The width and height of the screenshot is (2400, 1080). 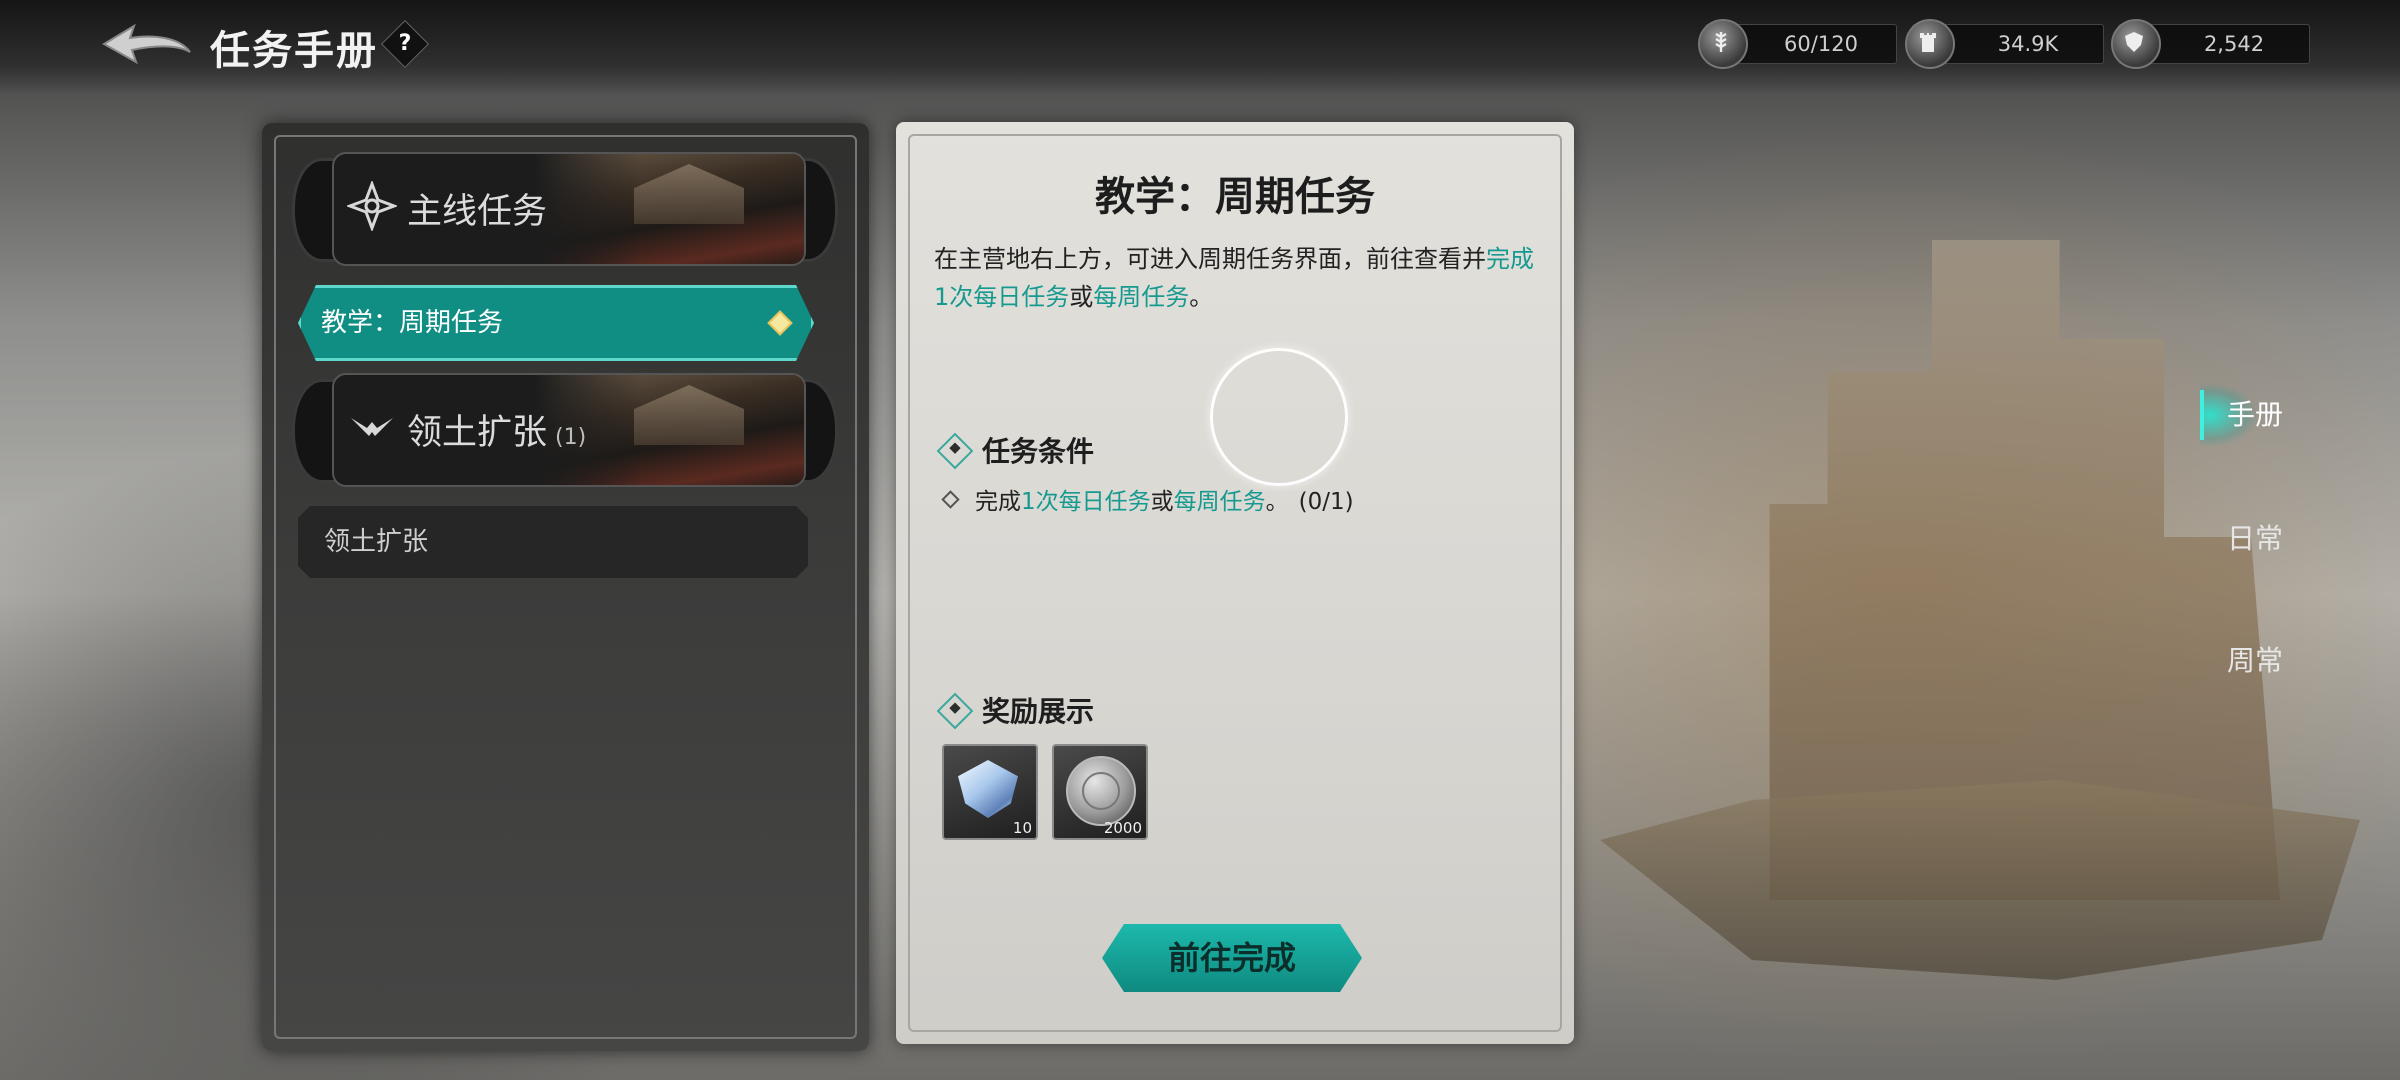 I want to click on rewards-heading: 奖励展示, so click(x=1015, y=710).